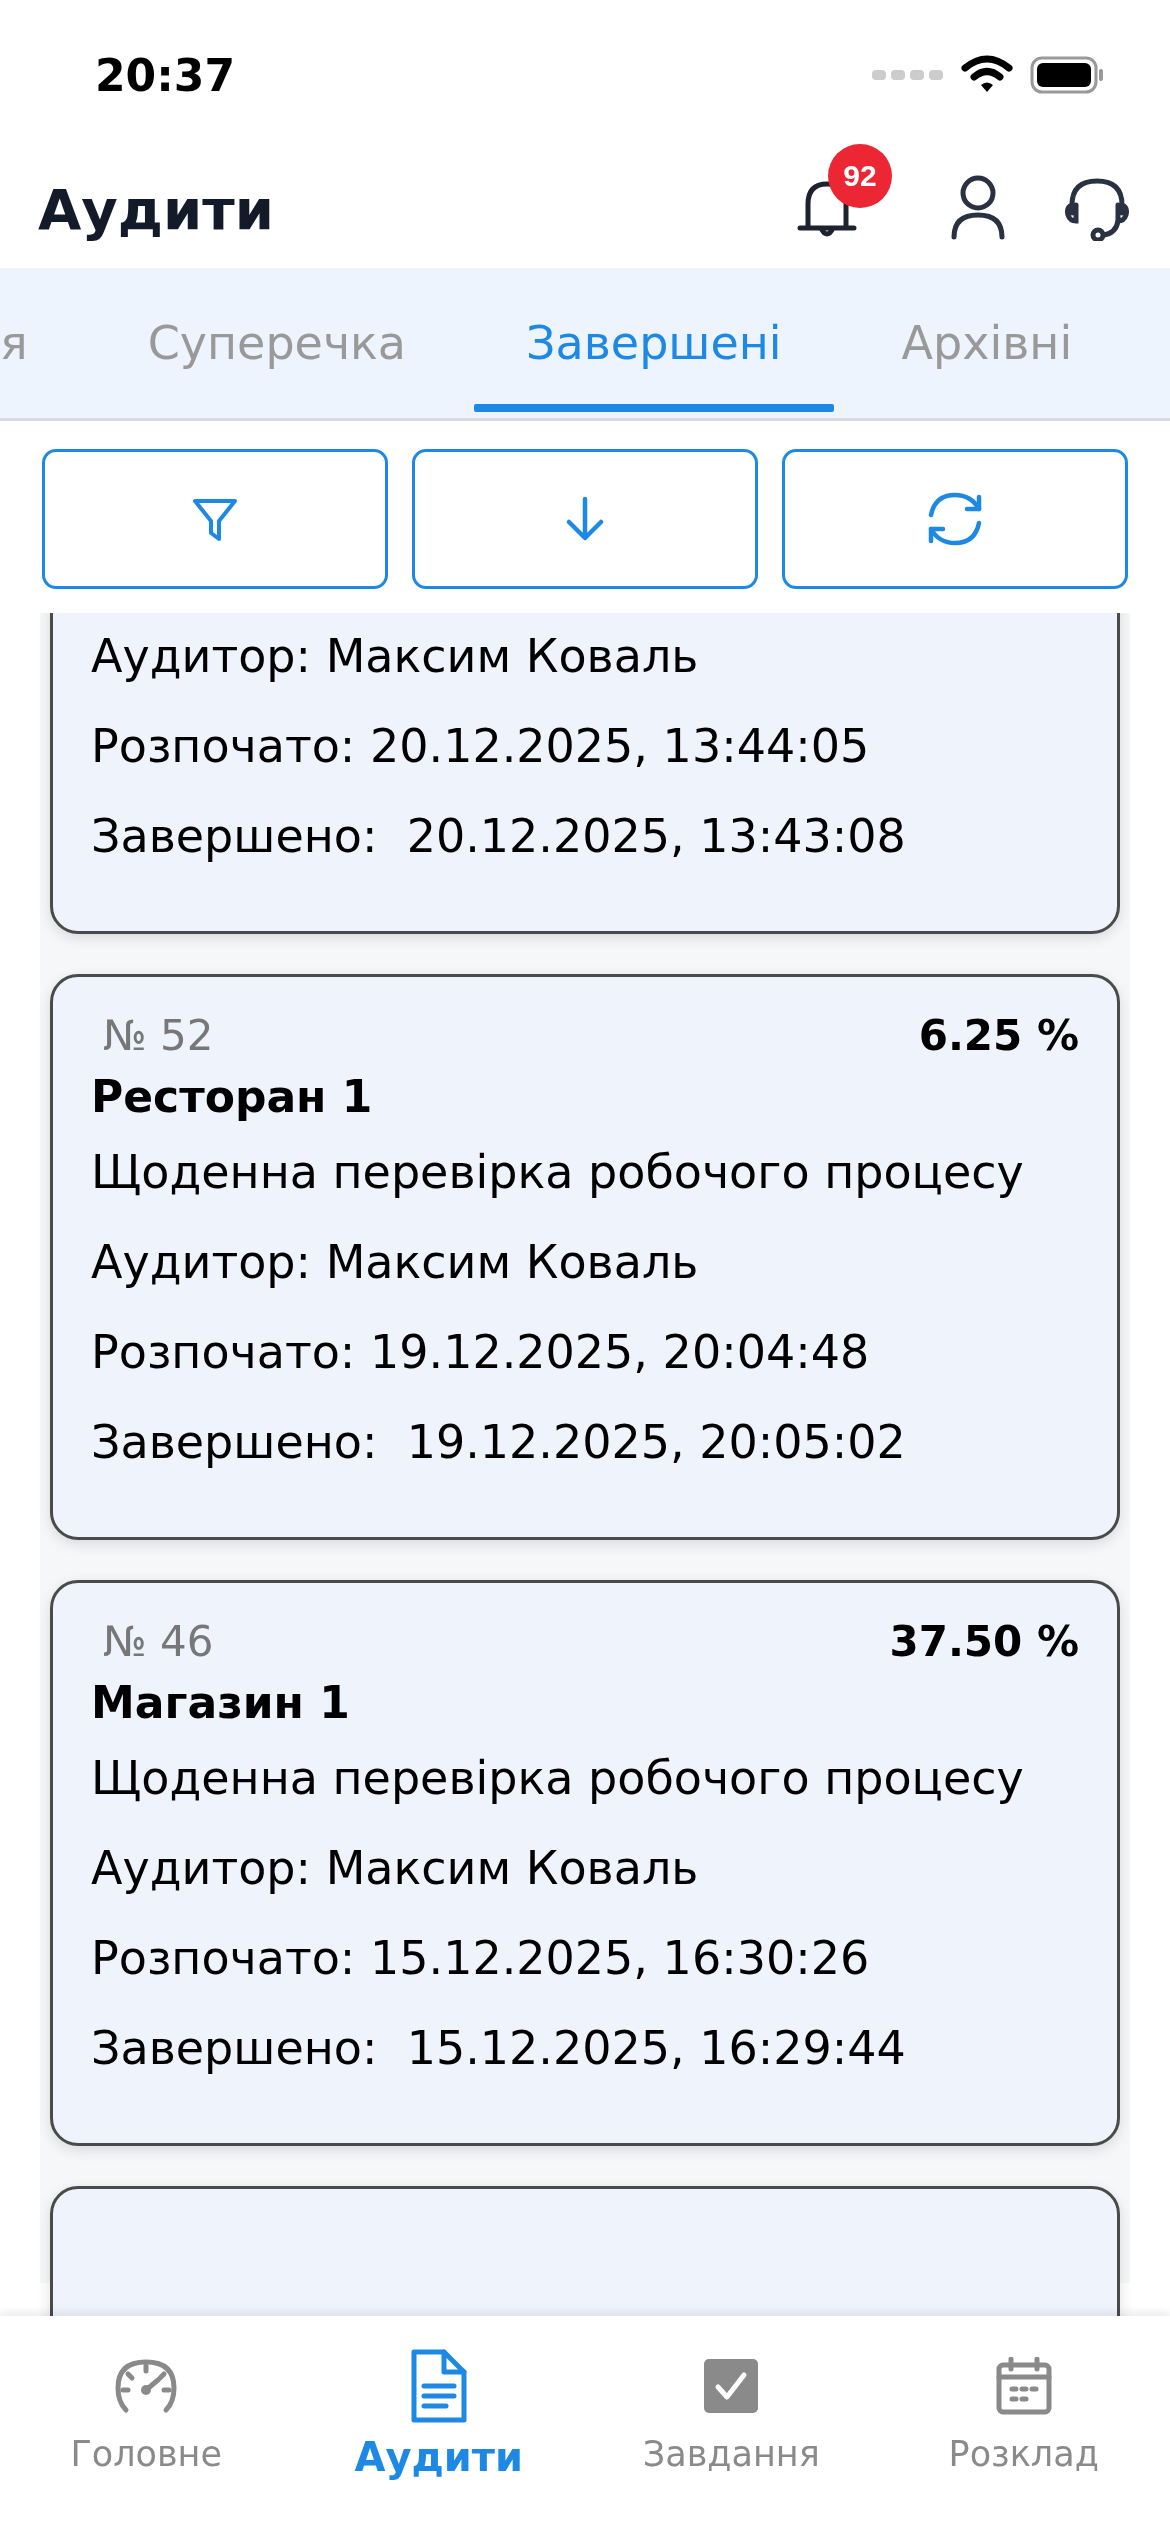 The height and width of the screenshot is (2532, 1170). What do you see at coordinates (221, 1702) in the screenshot?
I see `audit-location: Магазин 1` at bounding box center [221, 1702].